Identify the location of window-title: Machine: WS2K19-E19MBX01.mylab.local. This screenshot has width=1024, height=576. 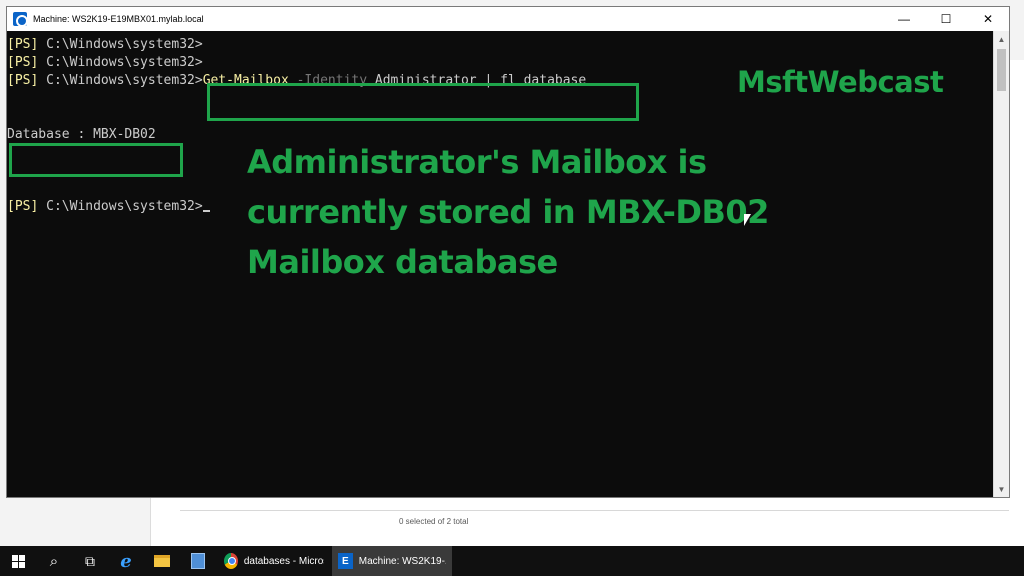
(118, 19).